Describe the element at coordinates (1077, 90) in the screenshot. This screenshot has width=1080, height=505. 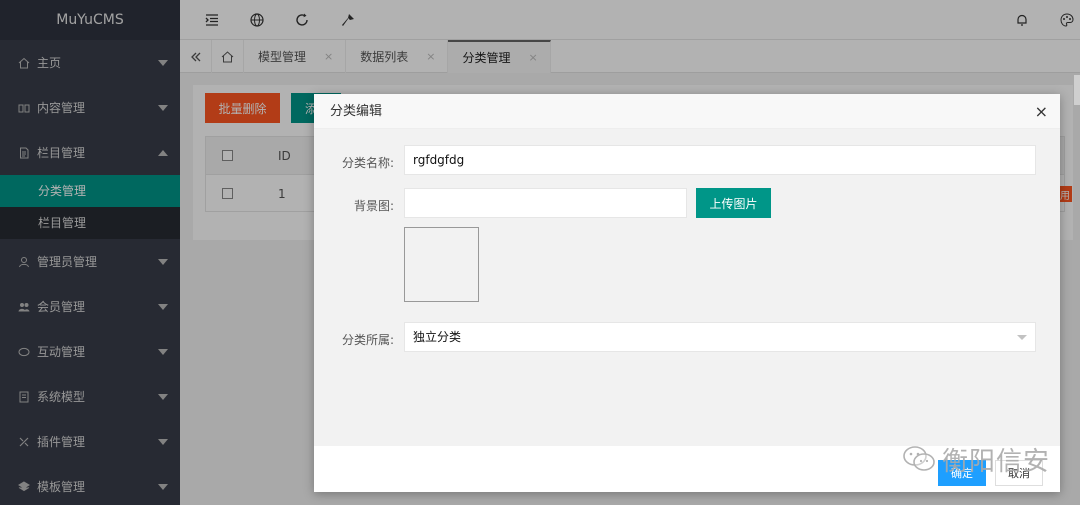
I see `scrollbar-thumb` at that location.